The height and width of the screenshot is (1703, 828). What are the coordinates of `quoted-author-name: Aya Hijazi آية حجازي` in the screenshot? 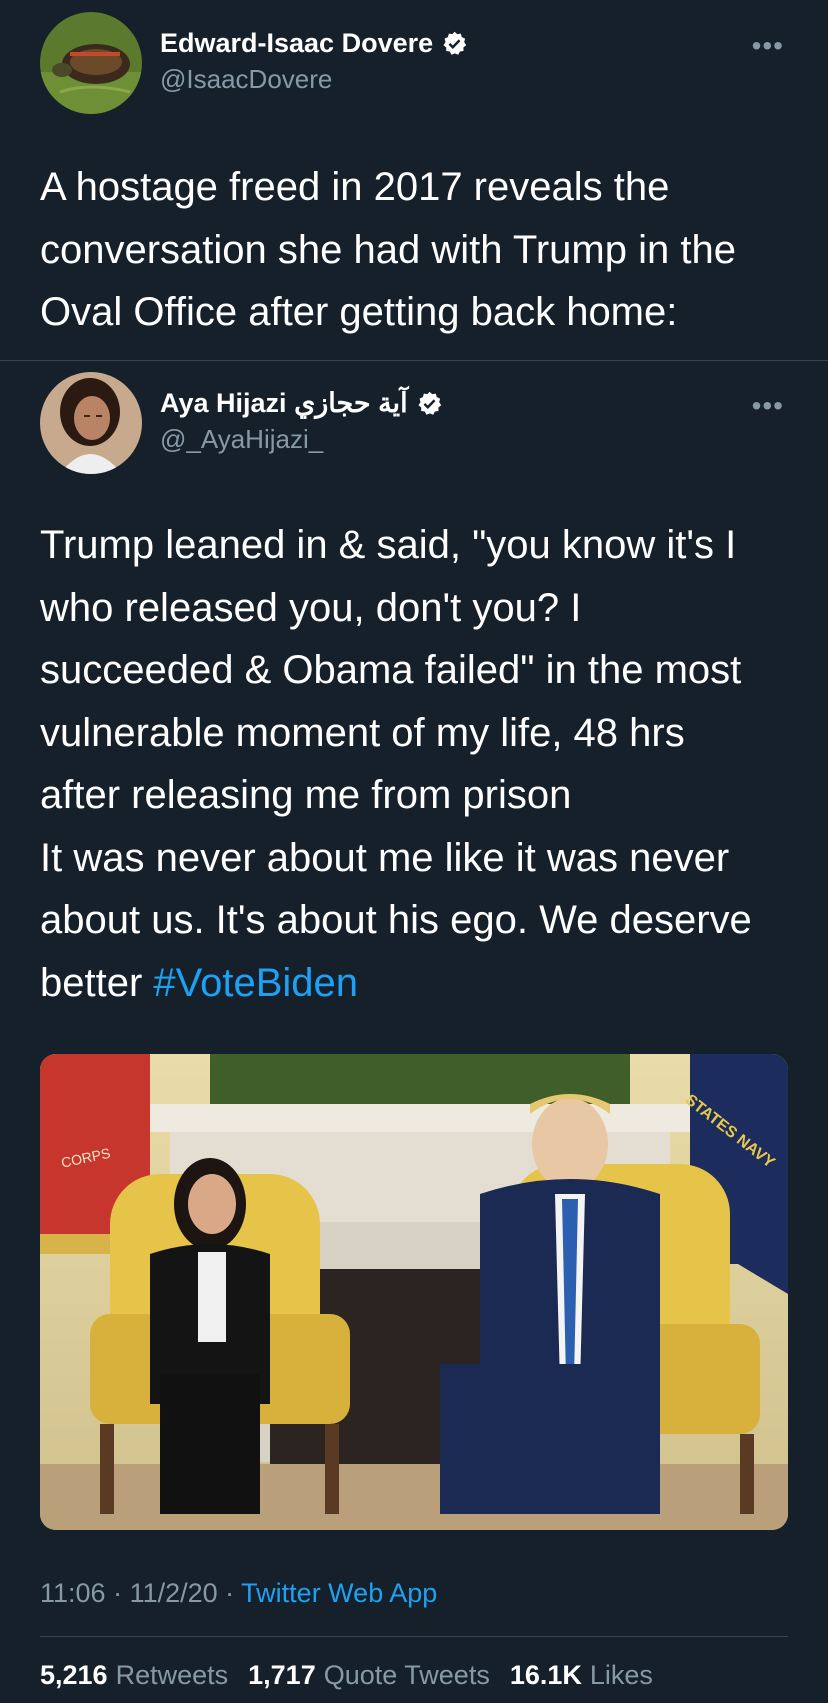 It's located at (284, 403).